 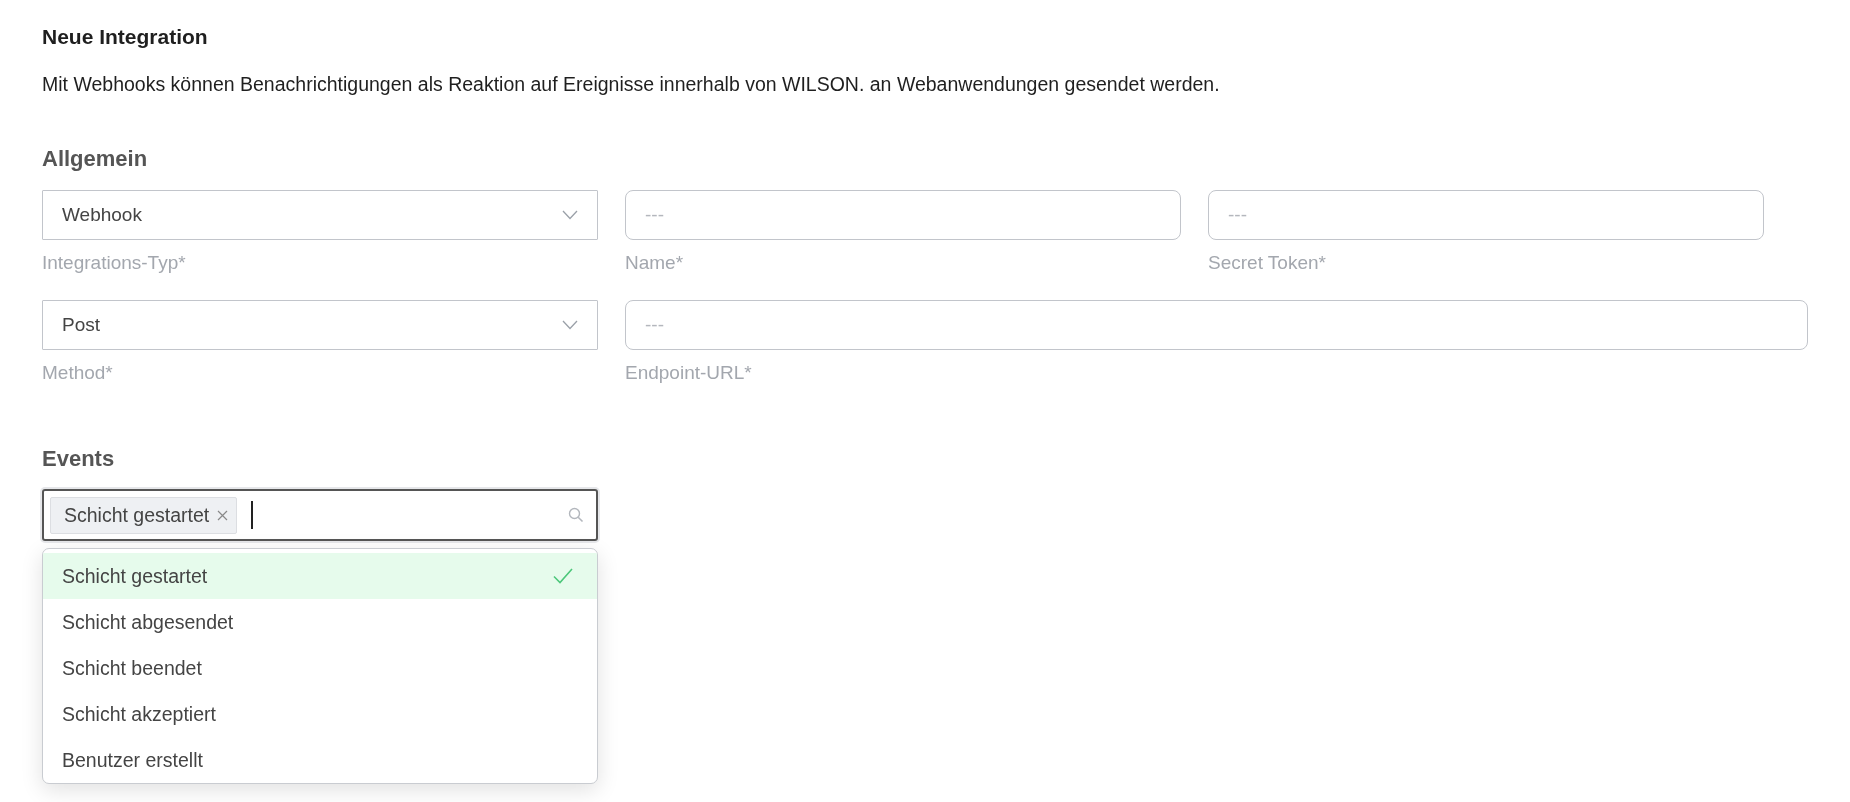 I want to click on select-field: Webhook, so click(x=320, y=215).